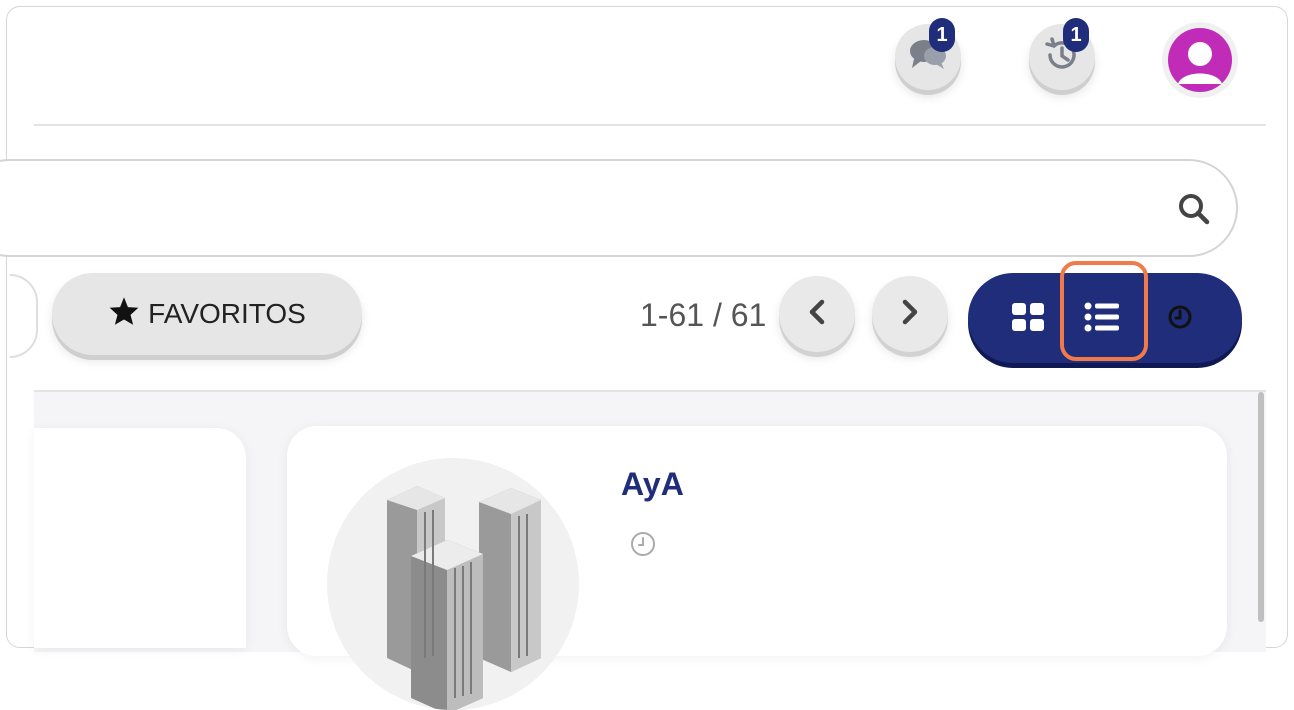 Image resolution: width=1294 pixels, height=710 pixels. Describe the element at coordinates (1028, 317) in the screenshot. I see `grid-view-icon` at that location.